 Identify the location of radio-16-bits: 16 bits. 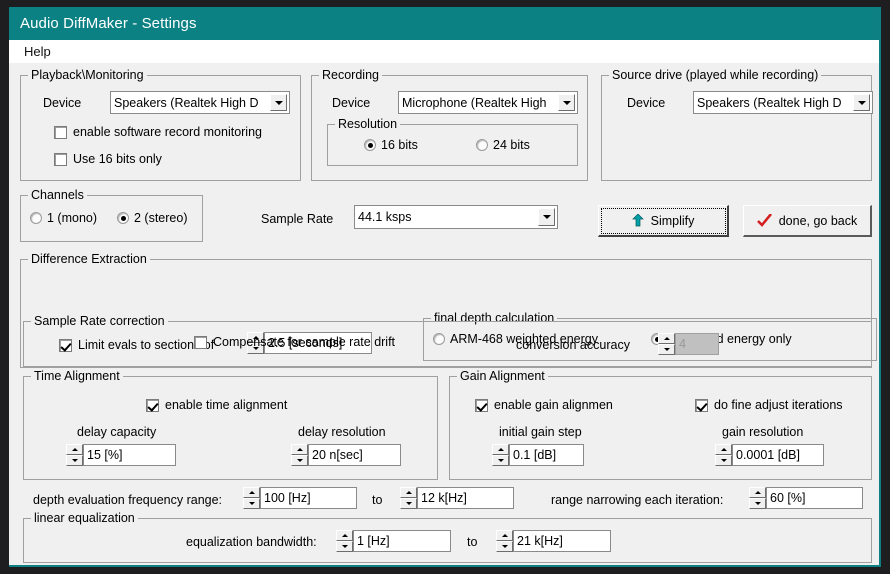
(391, 145).